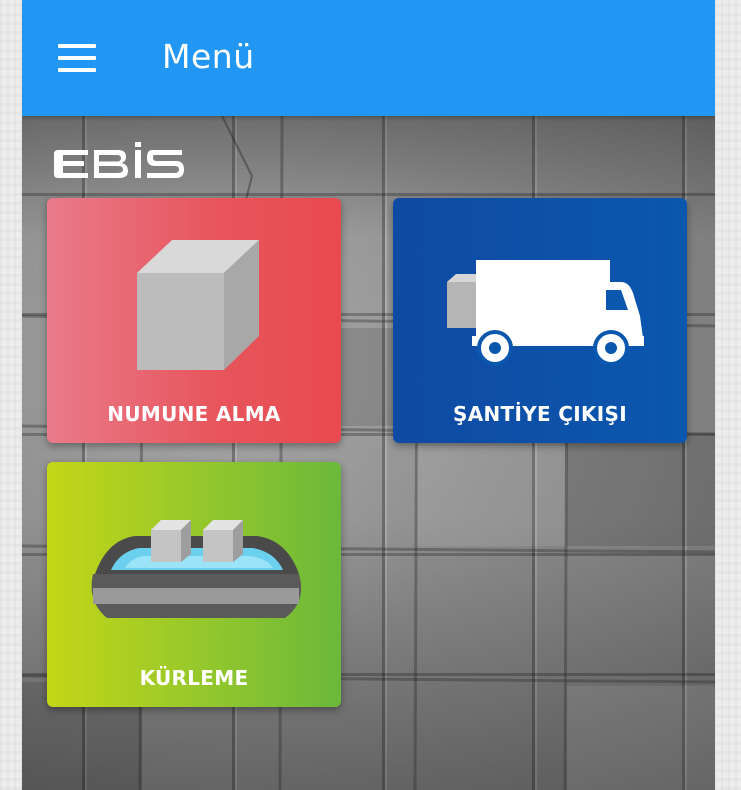  What do you see at coordinates (77, 58) in the screenshot?
I see `hamburger-menu-icon` at bounding box center [77, 58].